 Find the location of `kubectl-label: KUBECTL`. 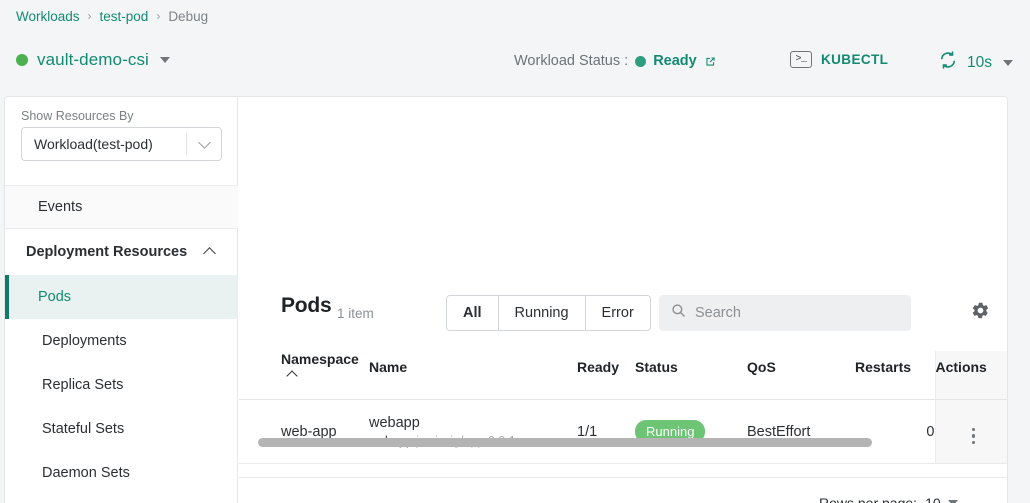

kubectl-label: KUBECTL is located at coordinates (855, 59).